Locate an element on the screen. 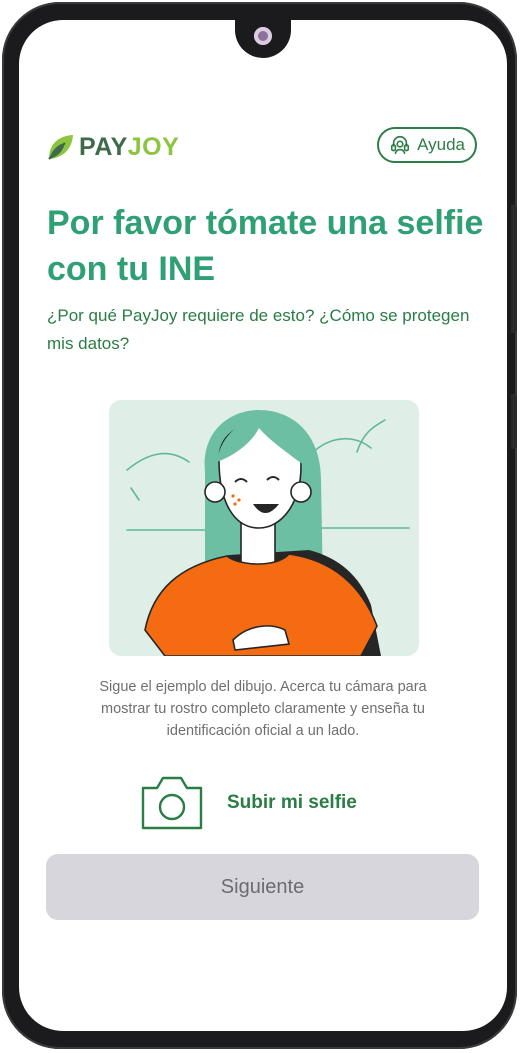  upload-selfie-button: Subir mi selfie is located at coordinates (248, 803).